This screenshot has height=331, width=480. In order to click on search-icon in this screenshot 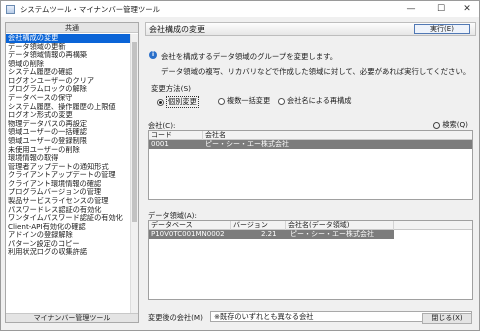, I will do `click(437, 125)`.